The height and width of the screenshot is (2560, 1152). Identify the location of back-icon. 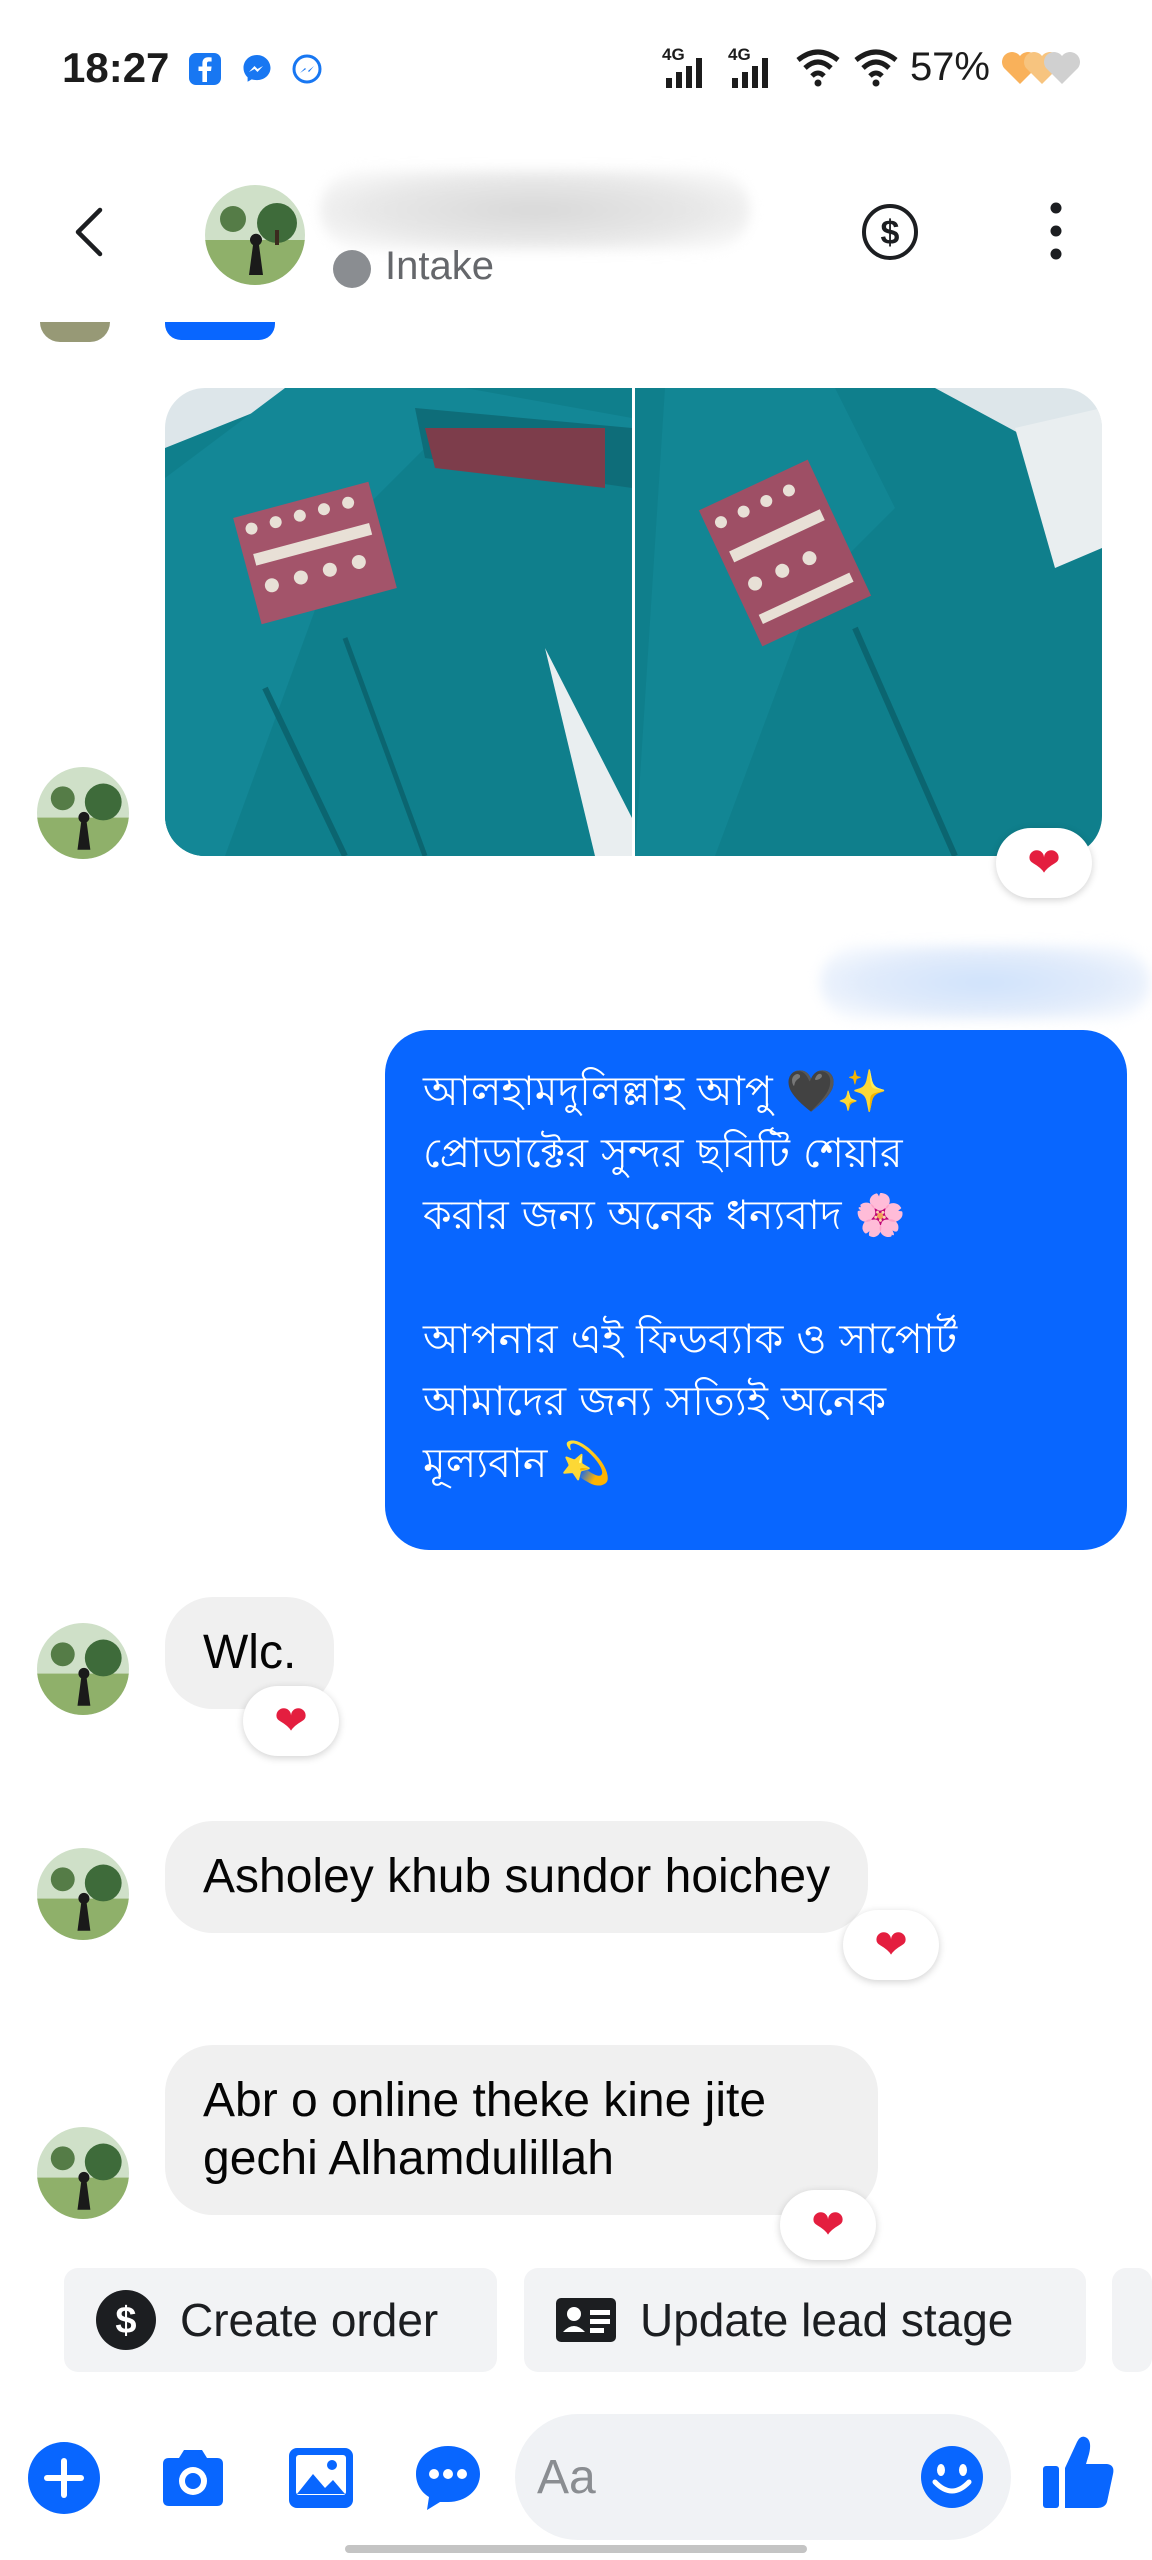
(92, 232).